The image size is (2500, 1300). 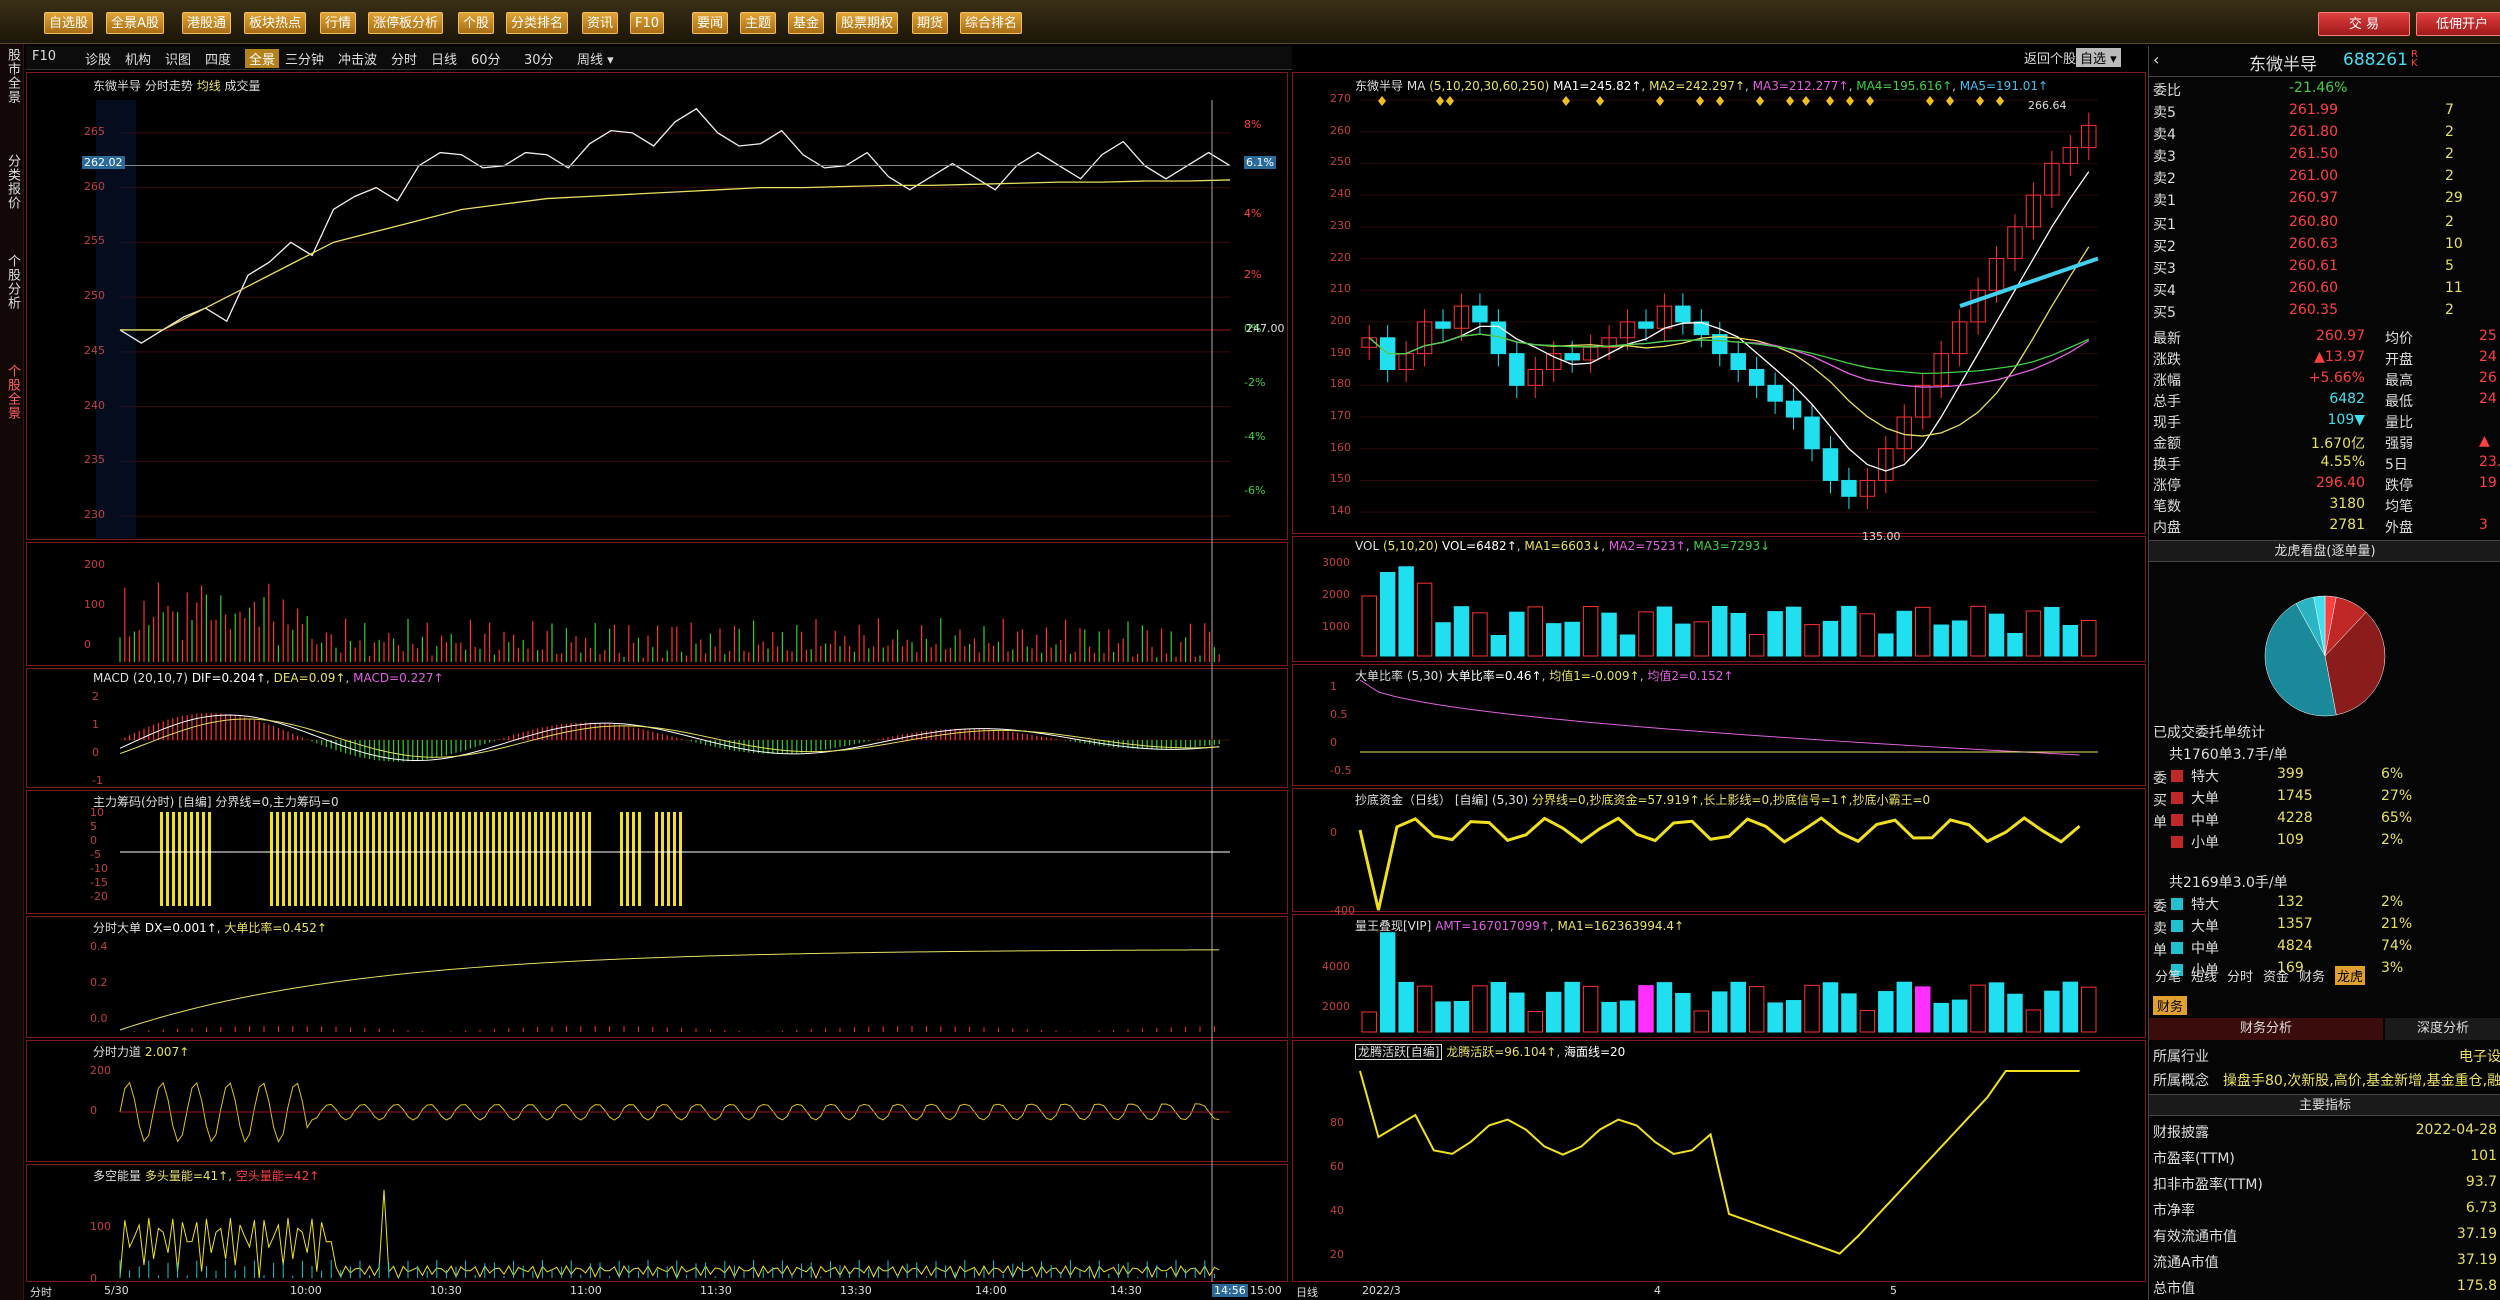 I want to click on daily-price-axis-label: 200, so click(x=1340, y=320).